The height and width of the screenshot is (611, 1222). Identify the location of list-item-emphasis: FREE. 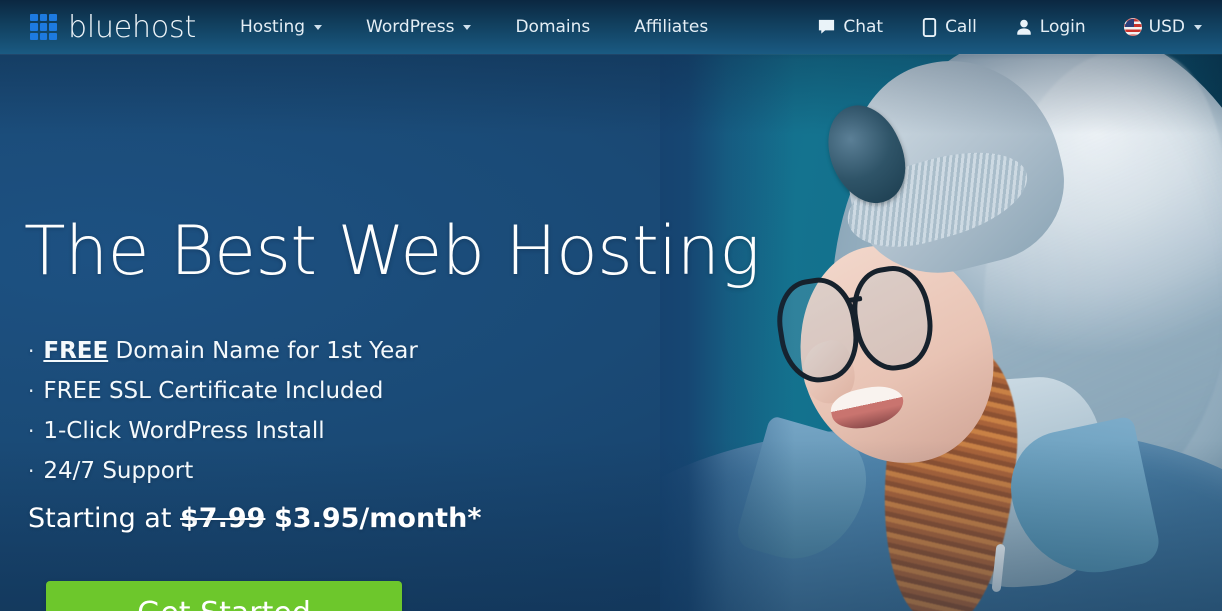
(76, 351).